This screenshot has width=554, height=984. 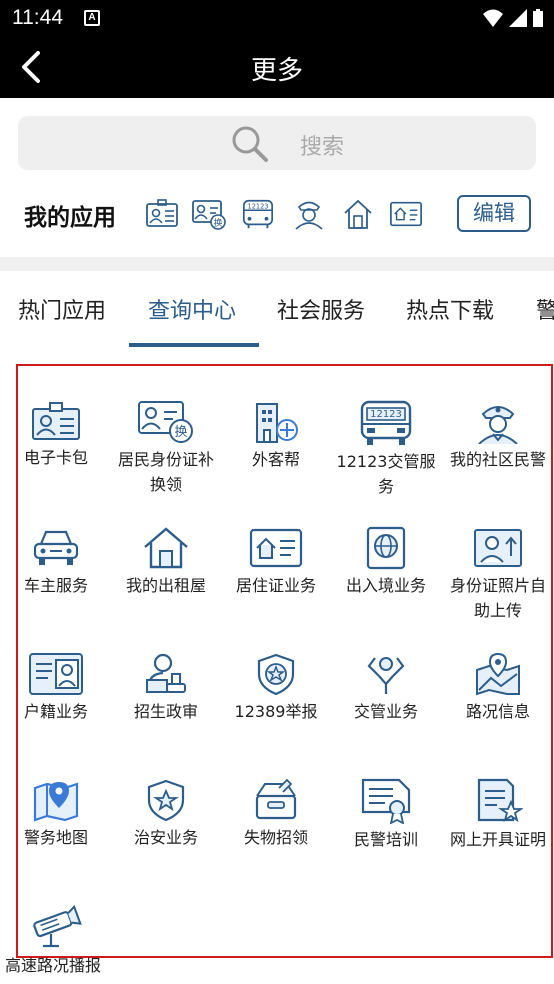 I want to click on app-label: 出入境业务, so click(x=385, y=585).